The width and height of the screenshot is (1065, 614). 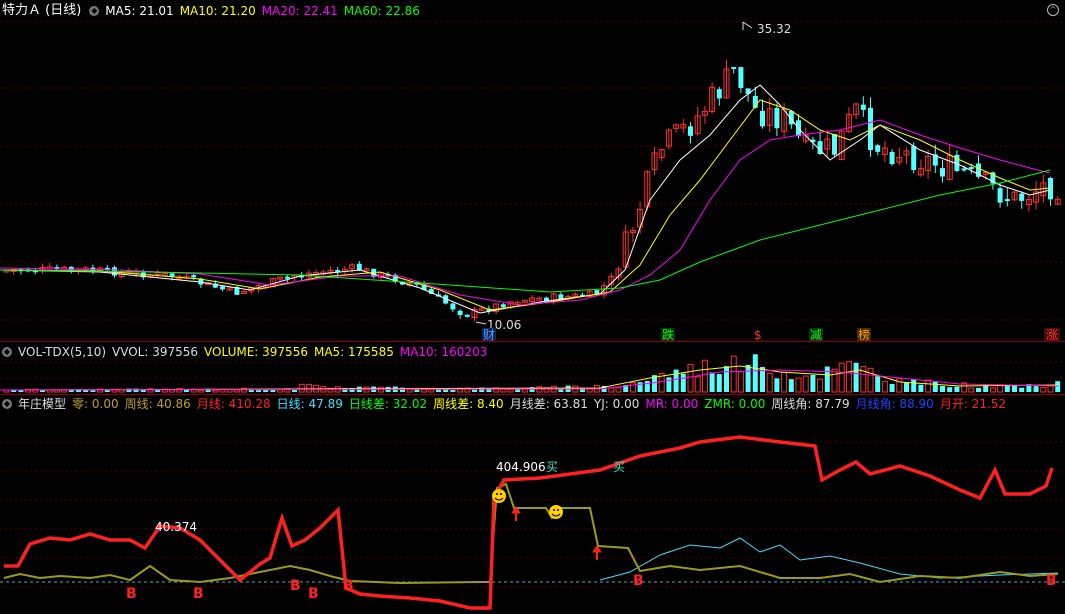 I want to click on marker-cai: 财, so click(x=489, y=335).